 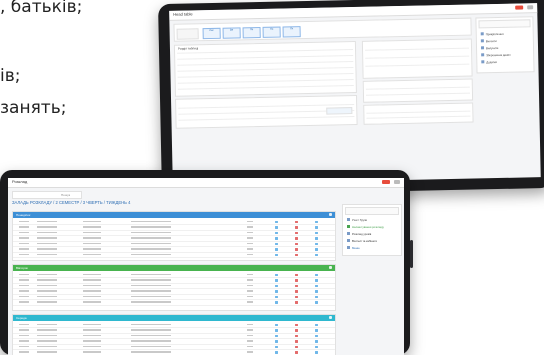 What do you see at coordinates (47, 195) in the screenshot?
I see `filter-input: Пошук` at bounding box center [47, 195].